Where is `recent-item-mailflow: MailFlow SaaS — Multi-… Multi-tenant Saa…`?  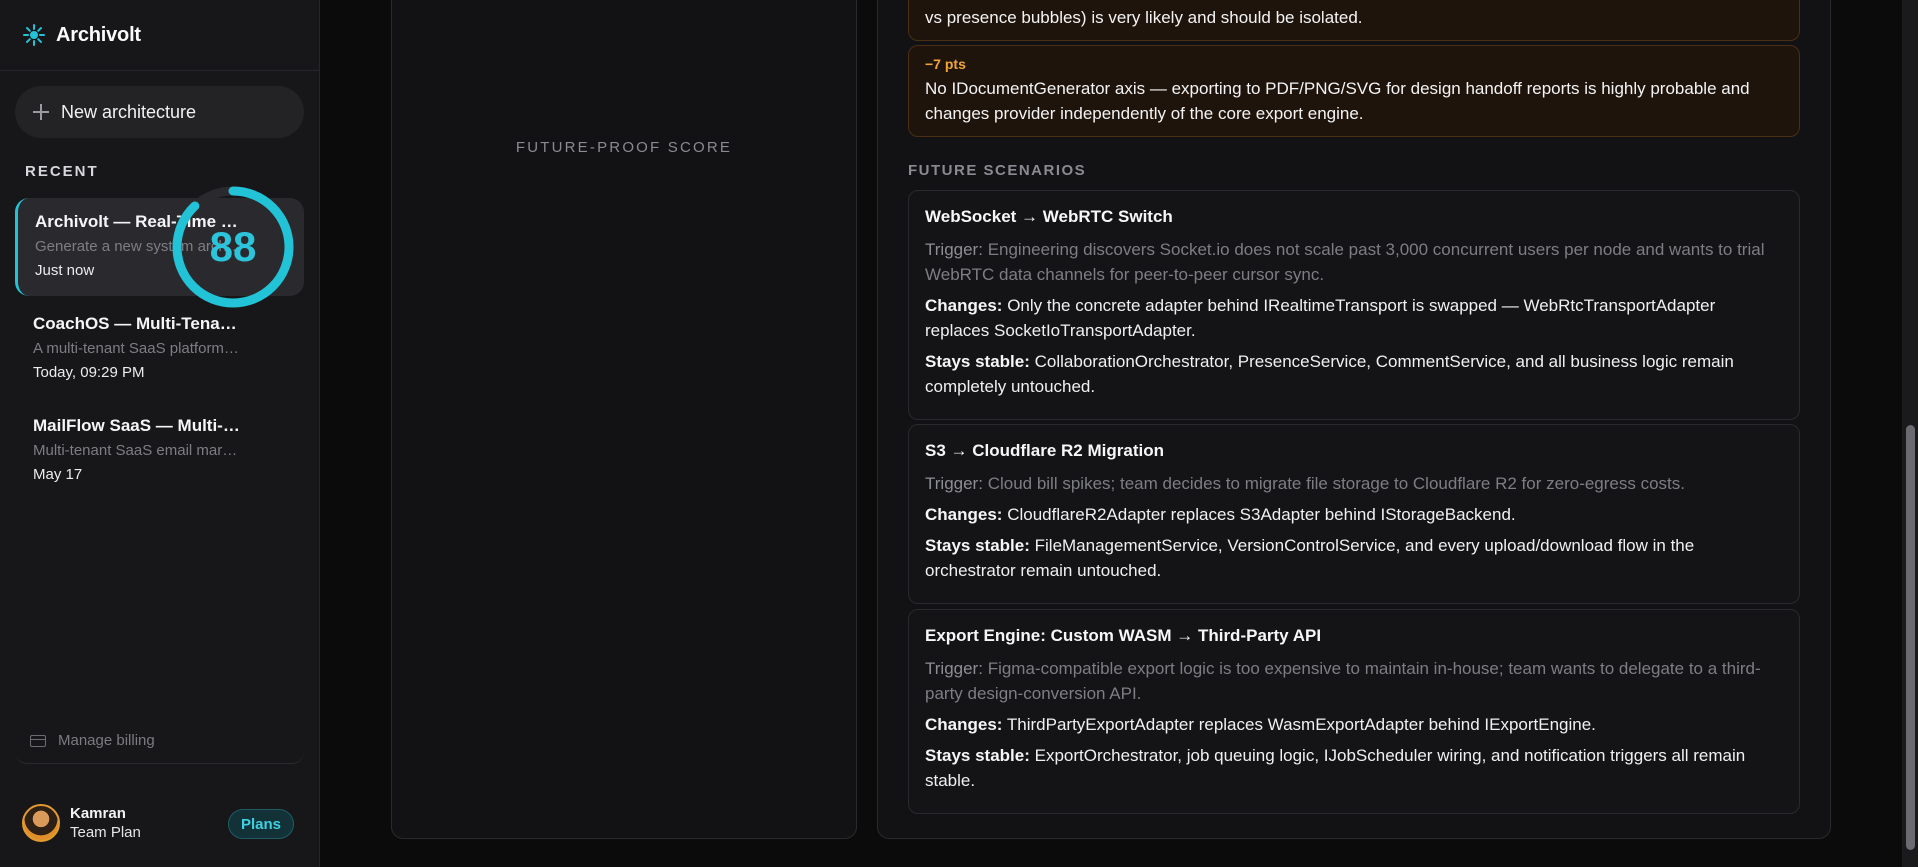 recent-item-mailflow: MailFlow SaaS — Multi-… Multi-tenant Saa… is located at coordinates (159, 451).